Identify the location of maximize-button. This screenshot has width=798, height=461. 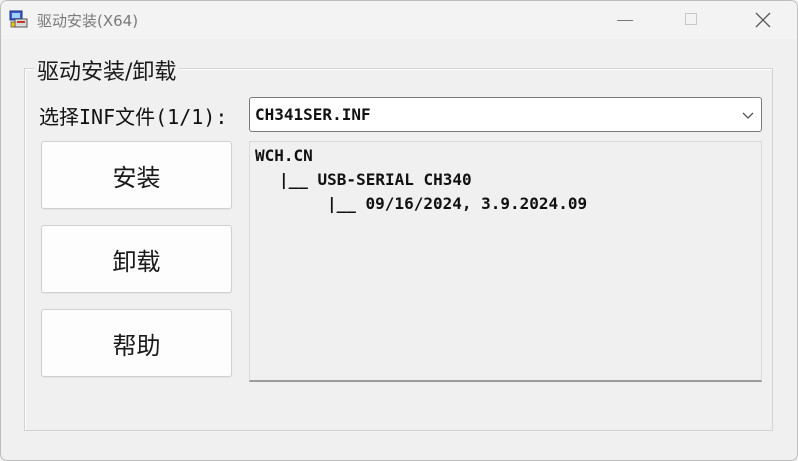
(691, 20).